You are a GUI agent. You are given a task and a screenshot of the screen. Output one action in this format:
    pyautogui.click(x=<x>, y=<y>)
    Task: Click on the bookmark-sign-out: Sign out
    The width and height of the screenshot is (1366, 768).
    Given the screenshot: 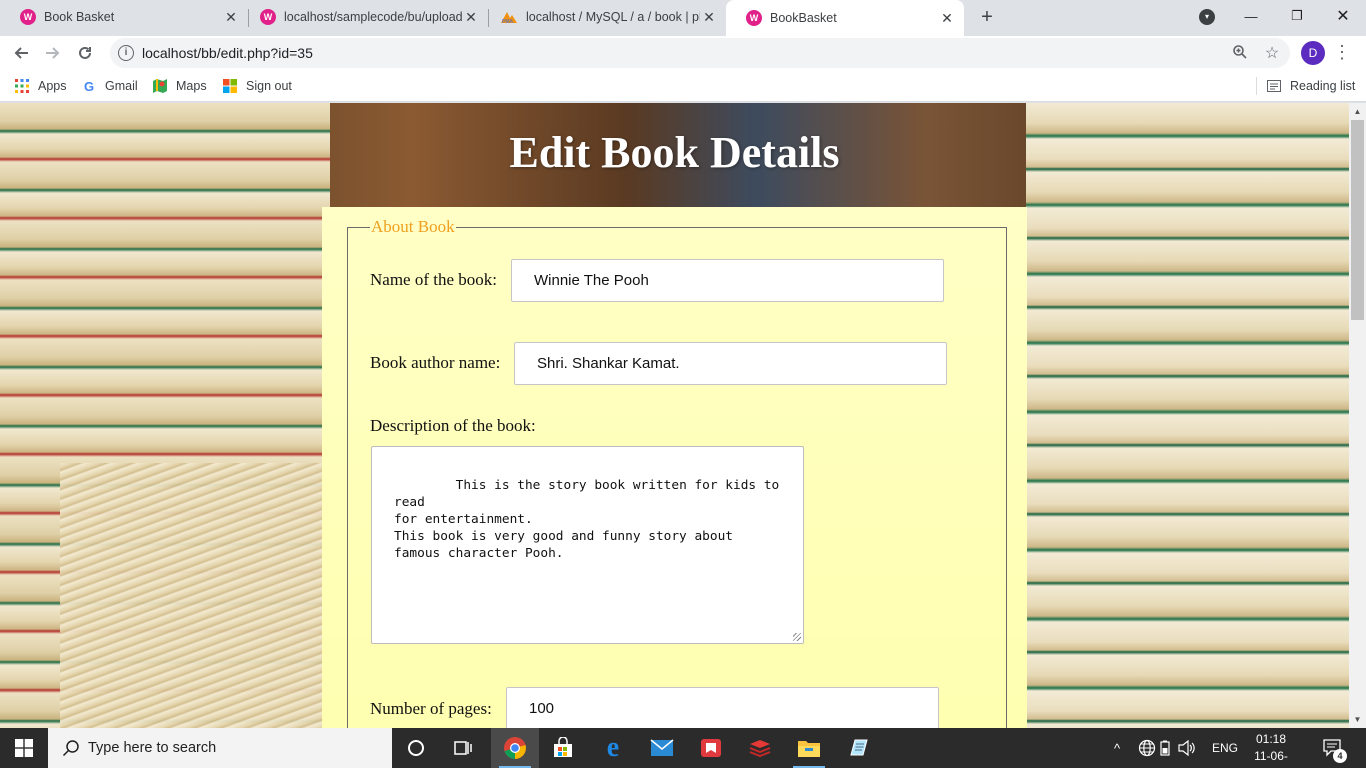 What is the action you would take?
    pyautogui.click(x=257, y=86)
    